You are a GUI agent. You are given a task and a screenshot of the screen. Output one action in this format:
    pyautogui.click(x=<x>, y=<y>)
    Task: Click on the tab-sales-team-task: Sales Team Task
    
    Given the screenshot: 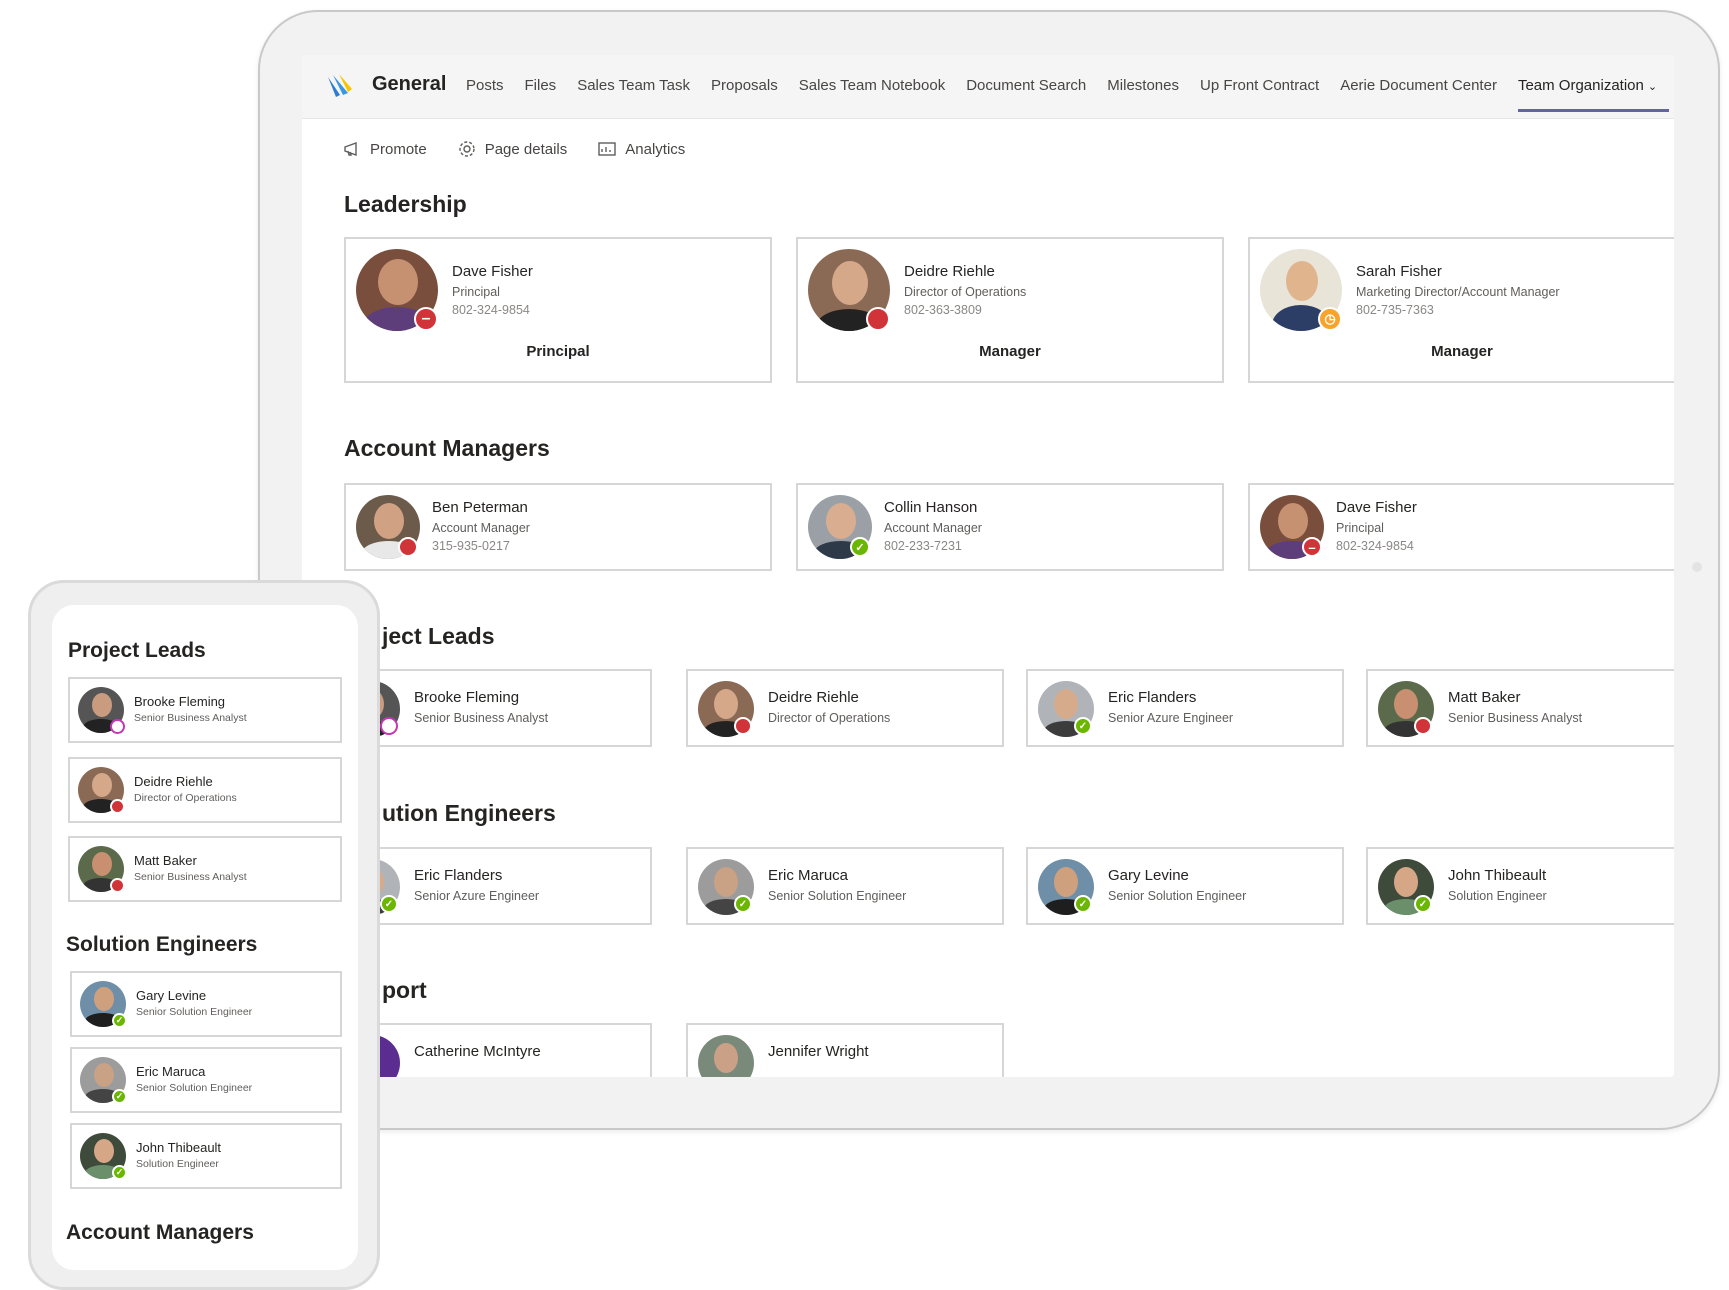 What is the action you would take?
    pyautogui.click(x=633, y=85)
    